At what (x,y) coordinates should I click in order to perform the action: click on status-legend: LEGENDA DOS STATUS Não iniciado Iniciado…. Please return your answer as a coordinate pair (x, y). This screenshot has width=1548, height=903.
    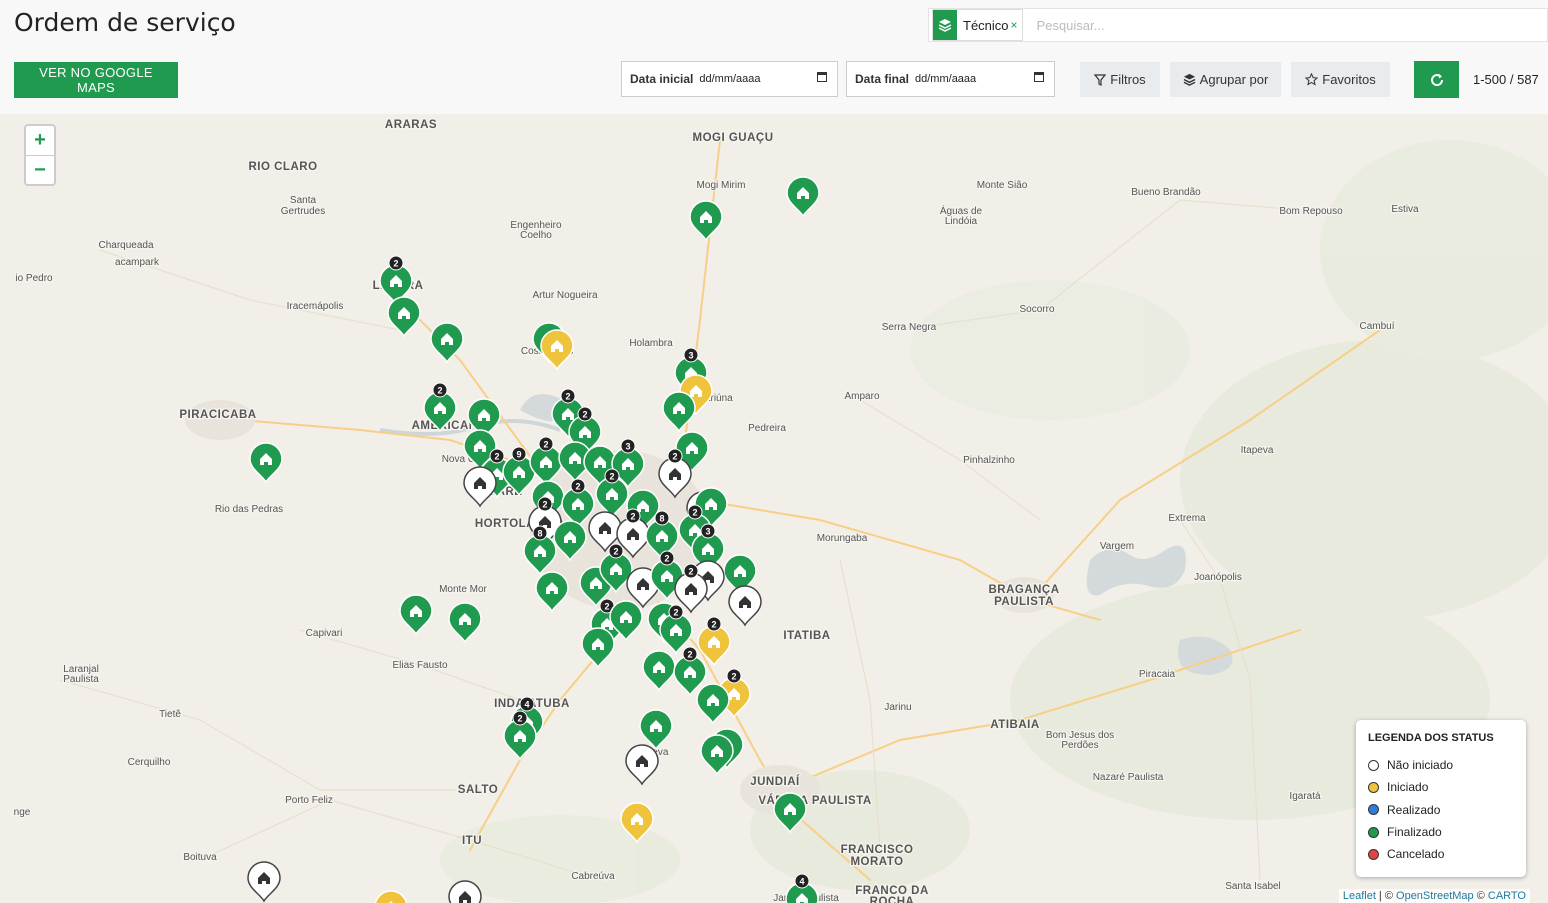
    Looking at the image, I should click on (1441, 798).